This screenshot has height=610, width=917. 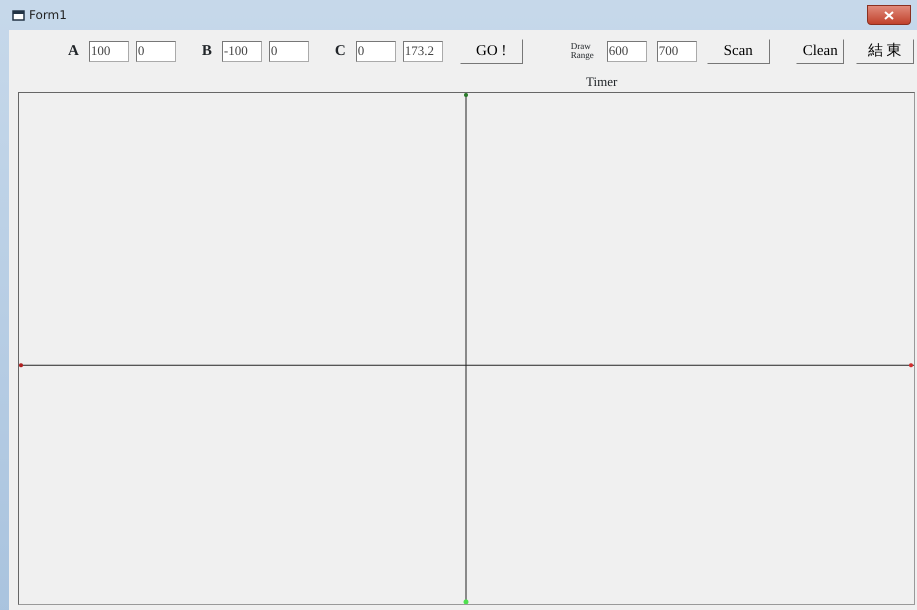 I want to click on input-field: -100, so click(x=242, y=51).